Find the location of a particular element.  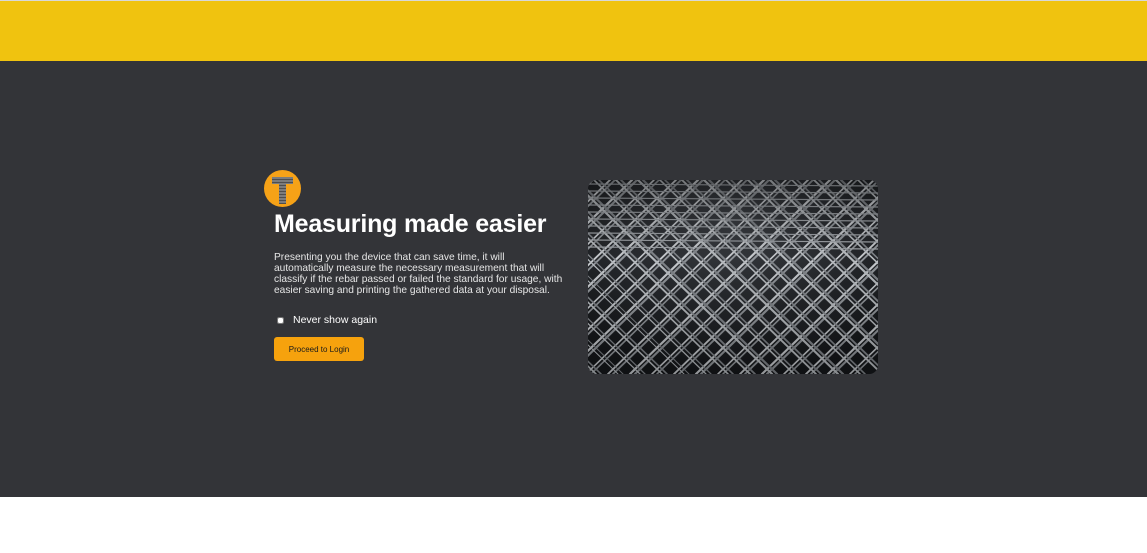

rebar-mesh-image is located at coordinates (733, 277).